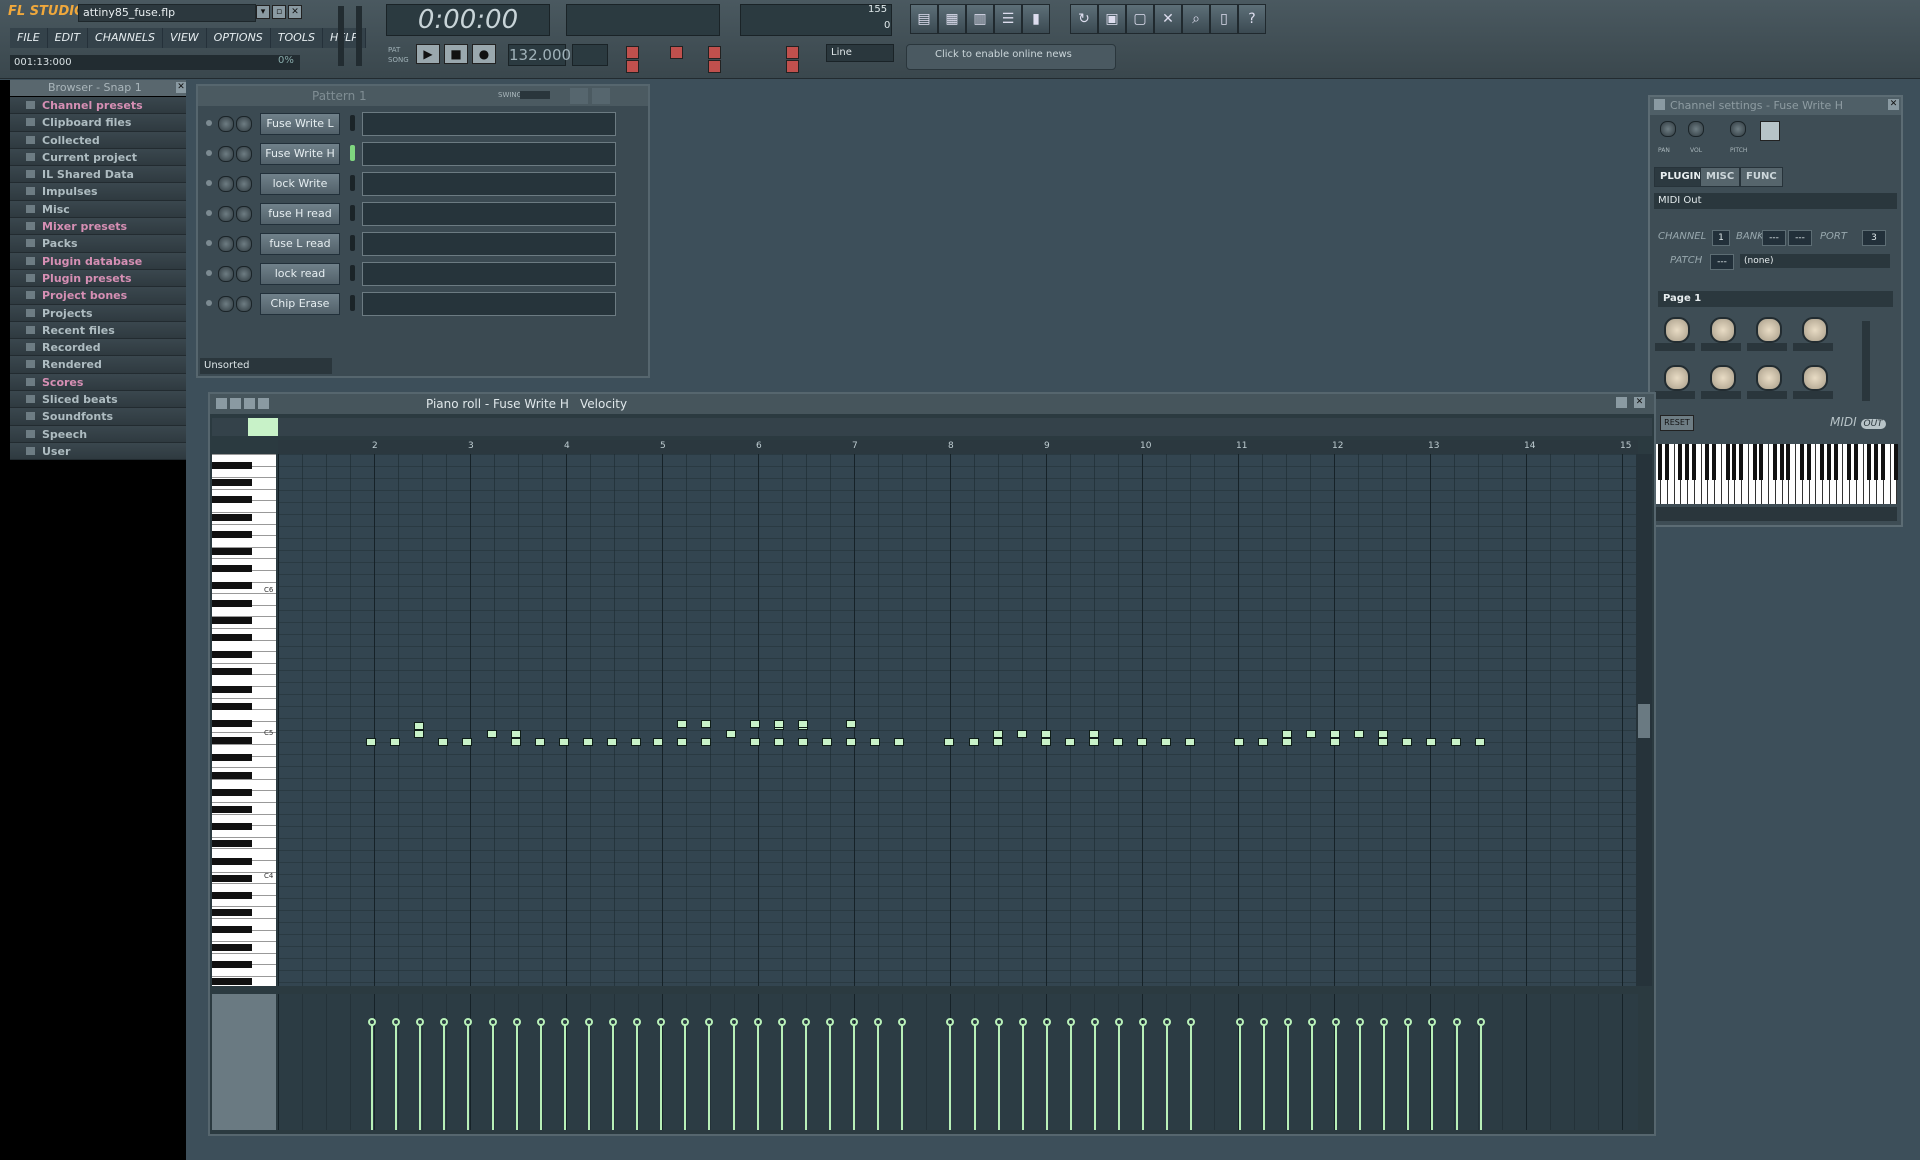 The height and width of the screenshot is (1160, 1920). I want to click on vertical-scroll-thumb, so click(1644, 721).